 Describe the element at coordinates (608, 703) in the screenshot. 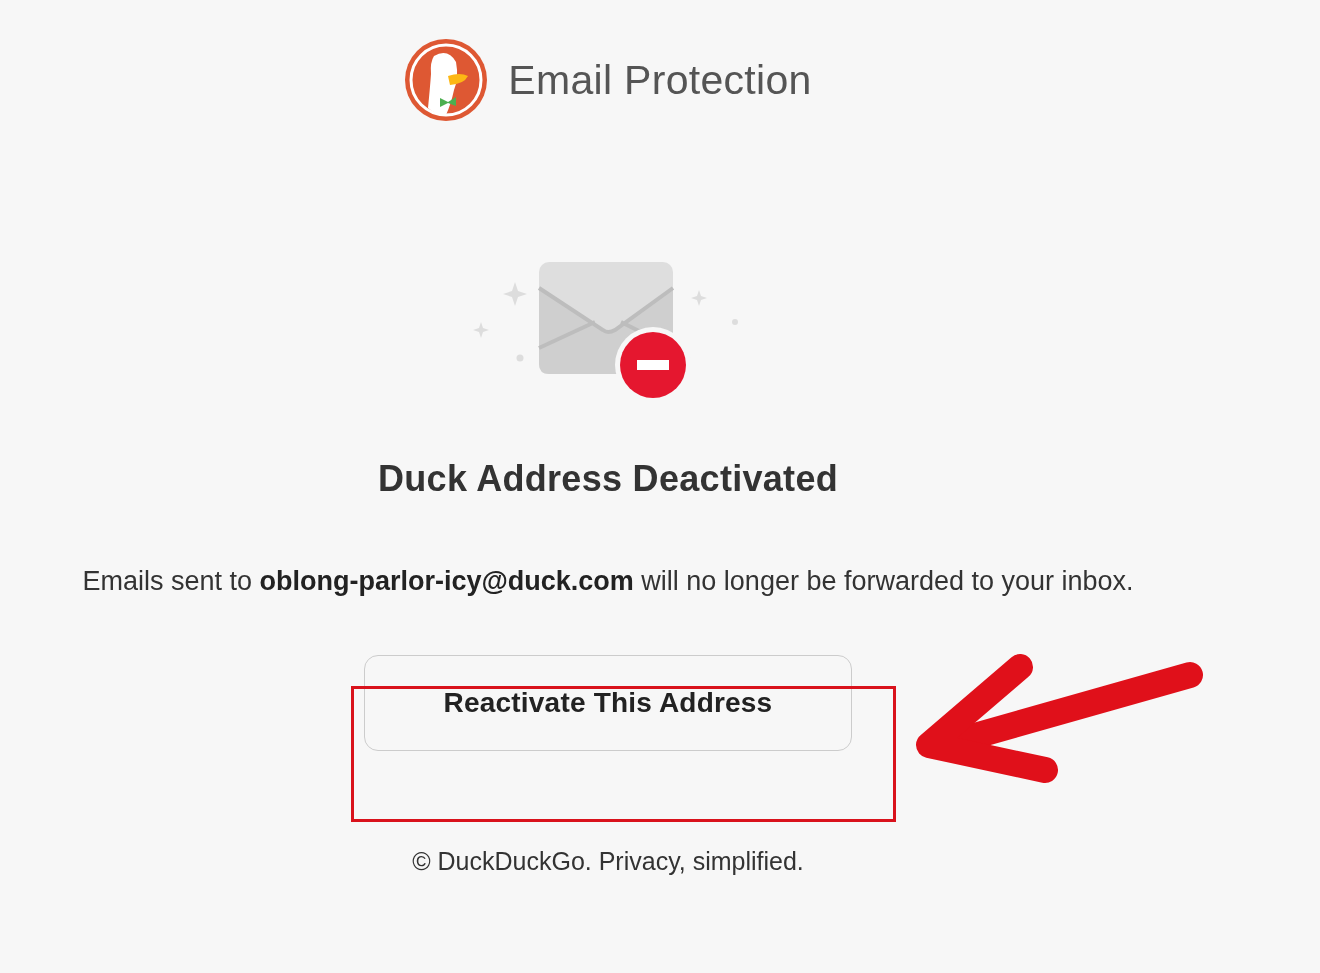

I see `reactivate-button: Reactivate This Address` at that location.